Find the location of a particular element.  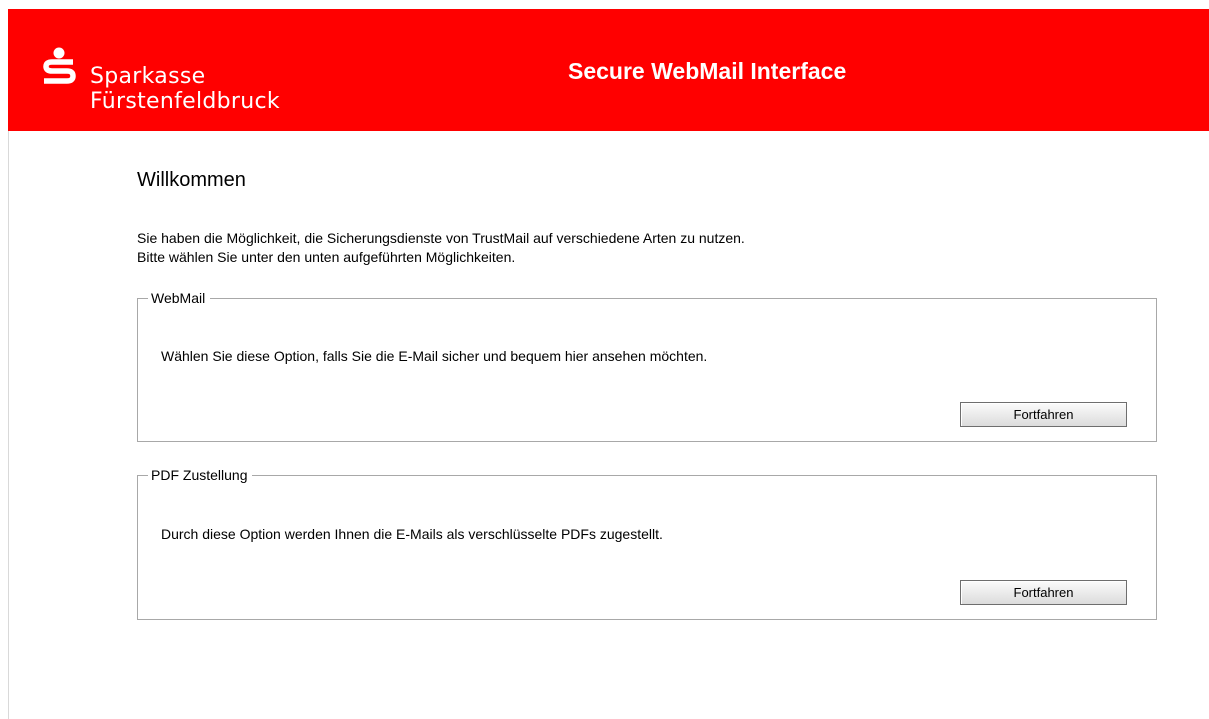

sparkasse-s-icon is located at coordinates (59, 65).